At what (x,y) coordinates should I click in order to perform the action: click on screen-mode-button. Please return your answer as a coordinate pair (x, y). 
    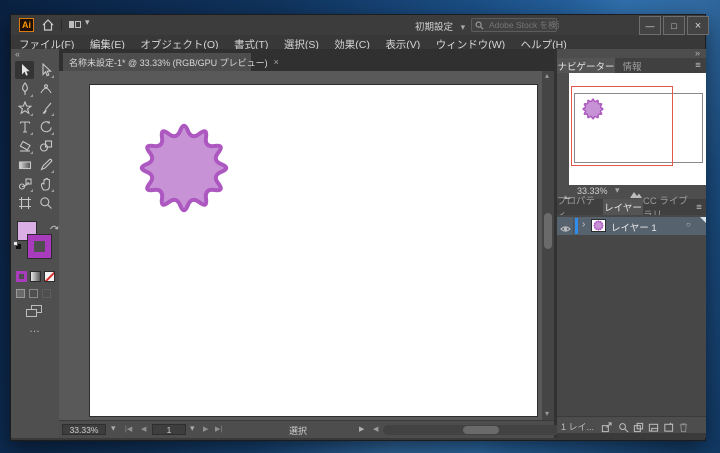
    Looking at the image, I should click on (34, 311).